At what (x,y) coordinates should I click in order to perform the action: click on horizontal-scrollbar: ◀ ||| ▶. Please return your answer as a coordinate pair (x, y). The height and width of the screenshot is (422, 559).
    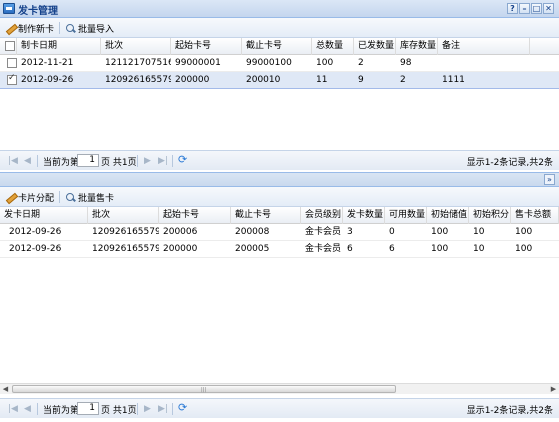
    Looking at the image, I should click on (279, 388).